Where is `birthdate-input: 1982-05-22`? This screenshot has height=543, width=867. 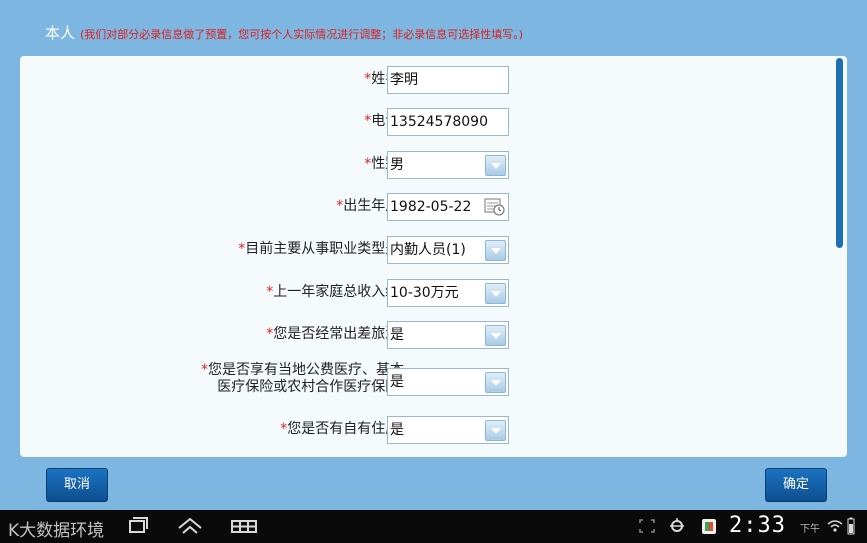
birthdate-input: 1982-05-22 is located at coordinates (448, 207).